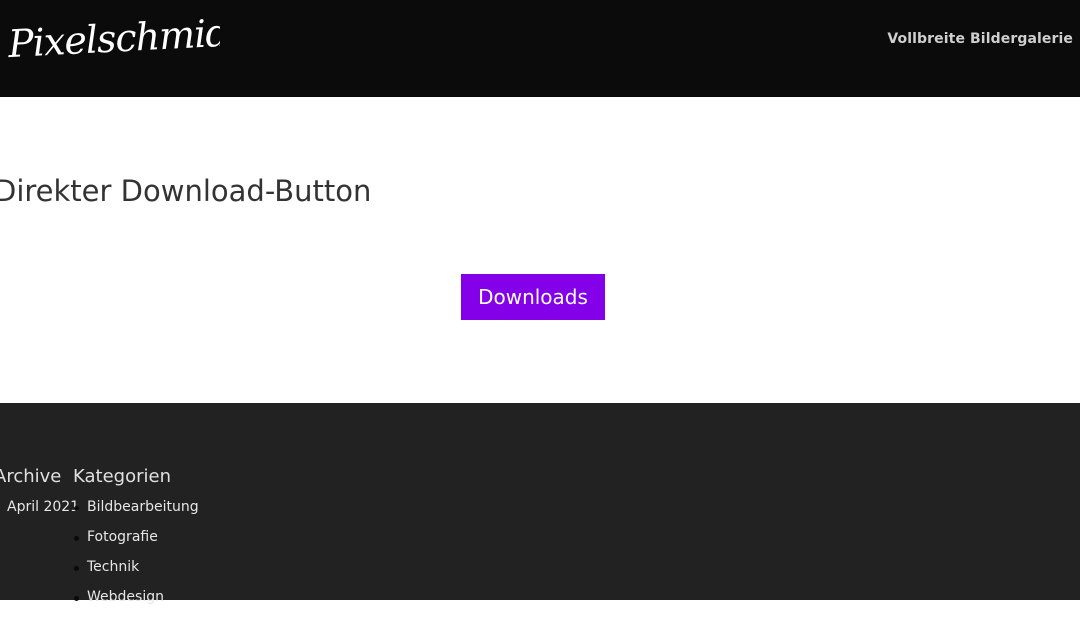 The width and height of the screenshot is (1080, 619). I want to click on nav-link-vollbreite-bildergalerie: Vollbreite Bildergalerie, so click(980, 39).